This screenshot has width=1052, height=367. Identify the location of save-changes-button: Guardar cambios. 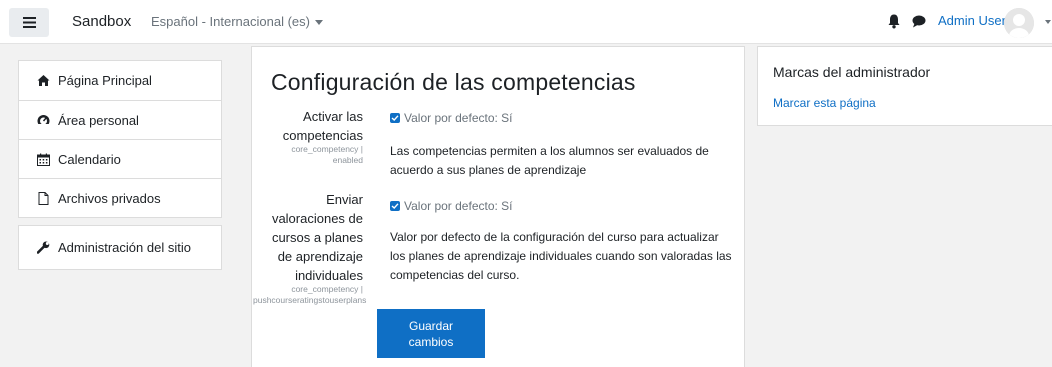
(431, 333).